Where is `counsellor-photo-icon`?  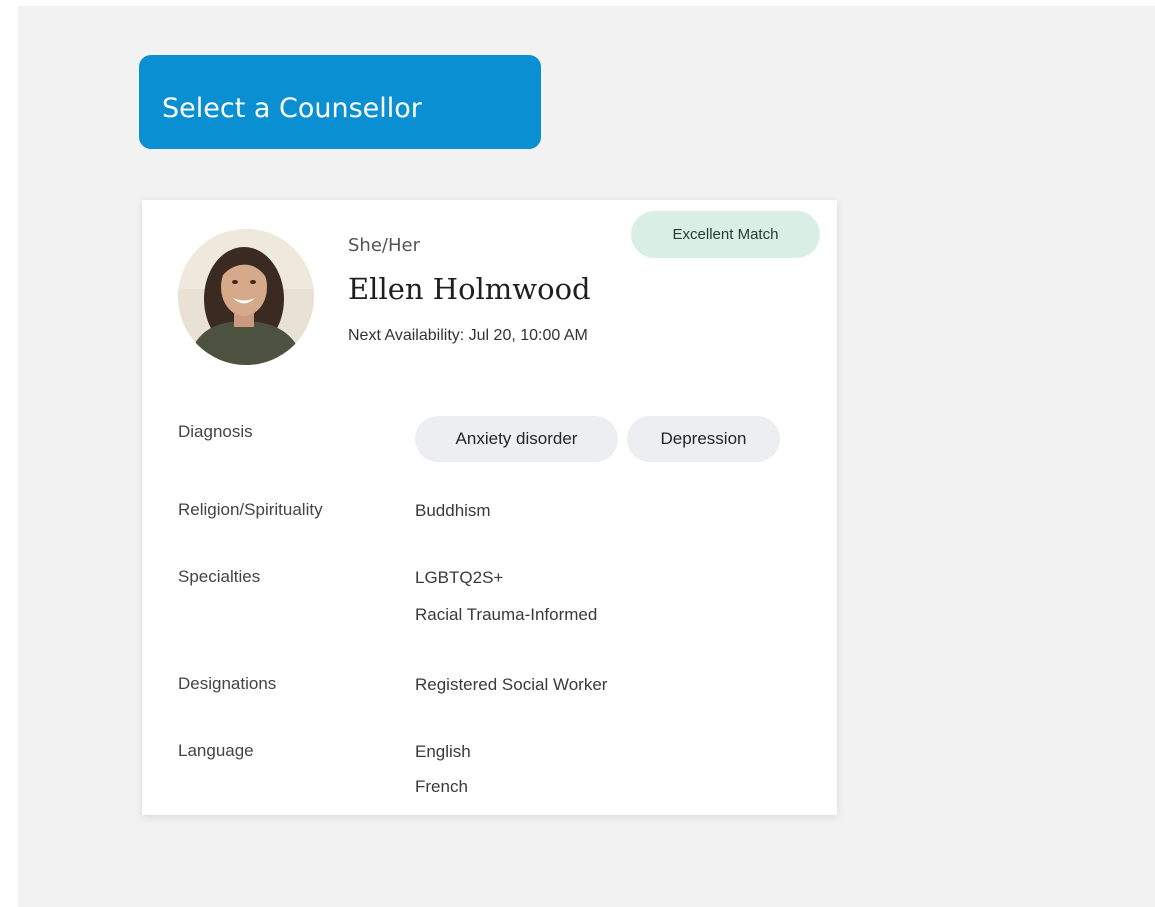
counsellor-photo-icon is located at coordinates (246, 297).